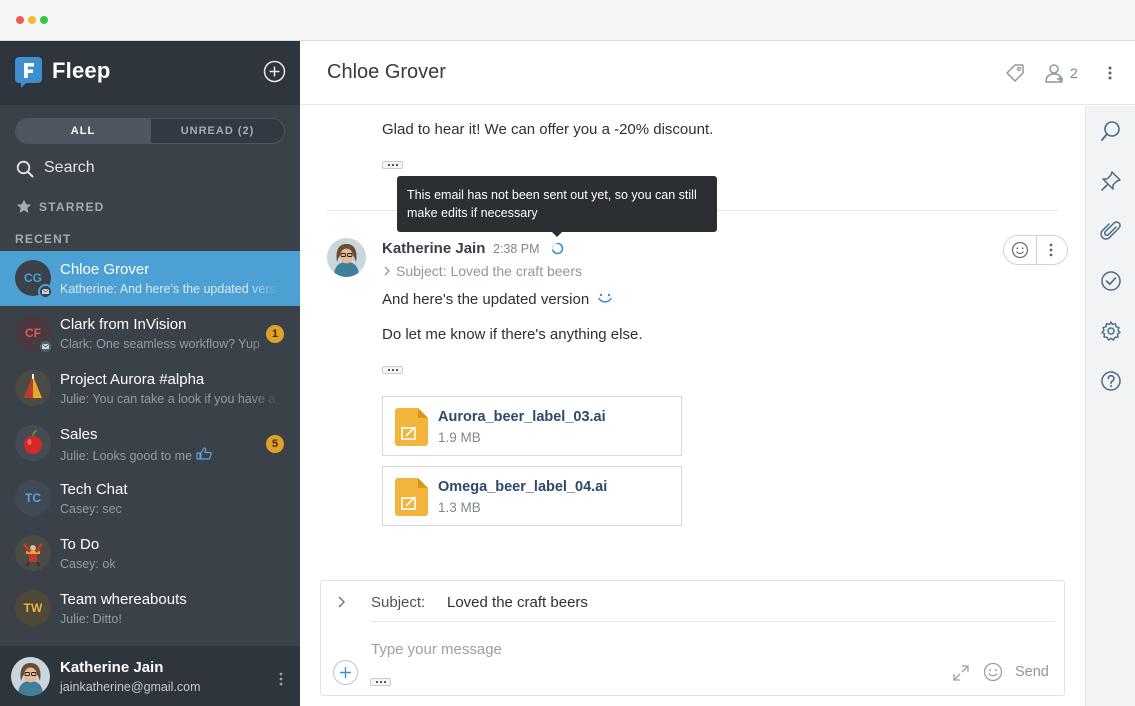 The height and width of the screenshot is (706, 1135). I want to click on message-text: And here's the updated version, so click(497, 299).